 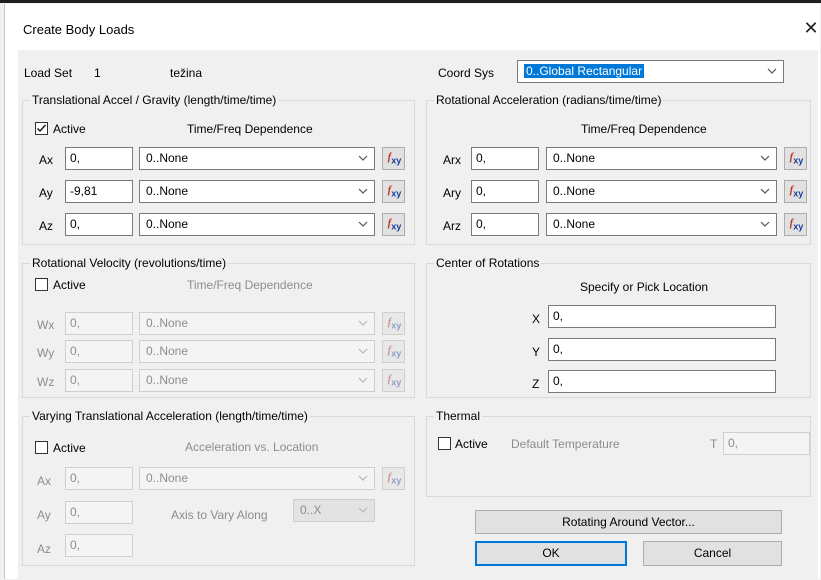 What do you see at coordinates (458, 416) in the screenshot?
I see `group-title-thermal: Thermal` at bounding box center [458, 416].